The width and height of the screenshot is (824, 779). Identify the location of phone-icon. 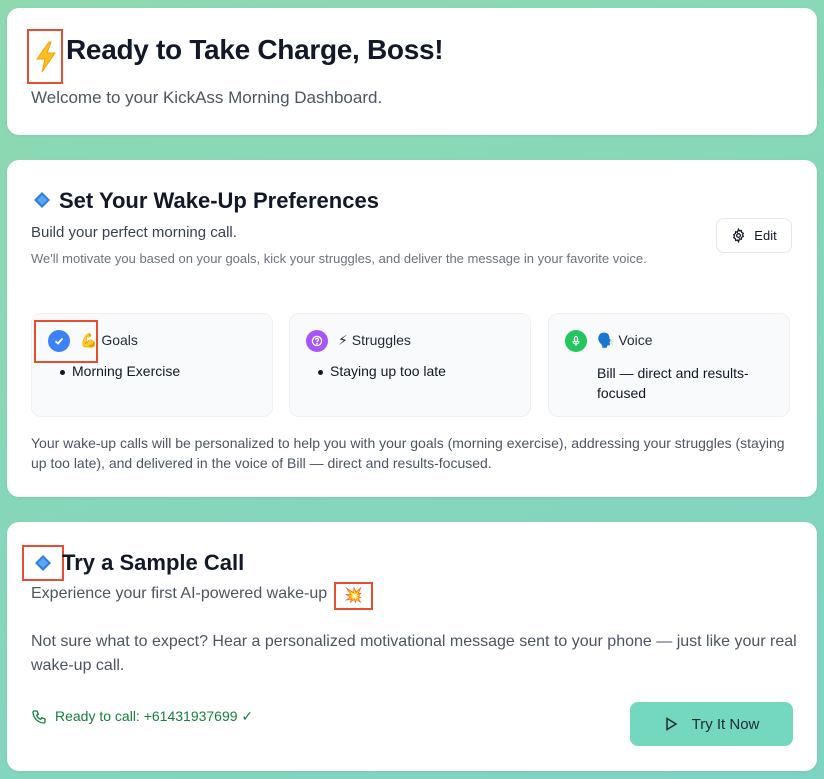
(39, 716).